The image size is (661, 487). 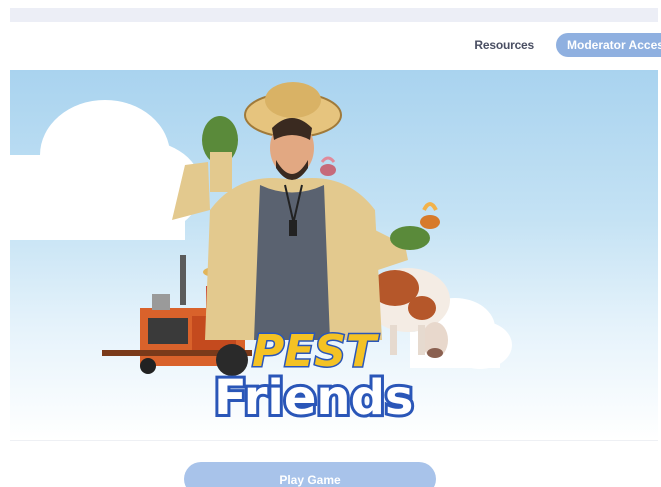 I want to click on play-game-button: Play Game, so click(x=310, y=474).